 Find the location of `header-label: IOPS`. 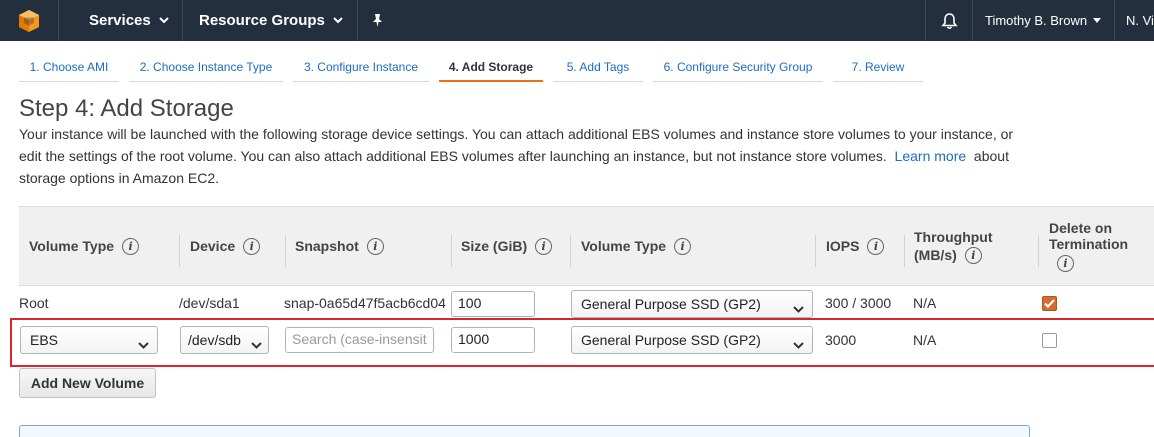

header-label: IOPS is located at coordinates (843, 246).